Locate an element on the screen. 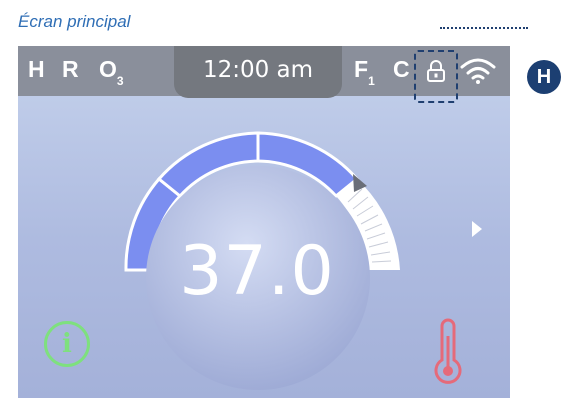 This screenshot has height=402, width=568. callout-badge: H is located at coordinates (544, 77).